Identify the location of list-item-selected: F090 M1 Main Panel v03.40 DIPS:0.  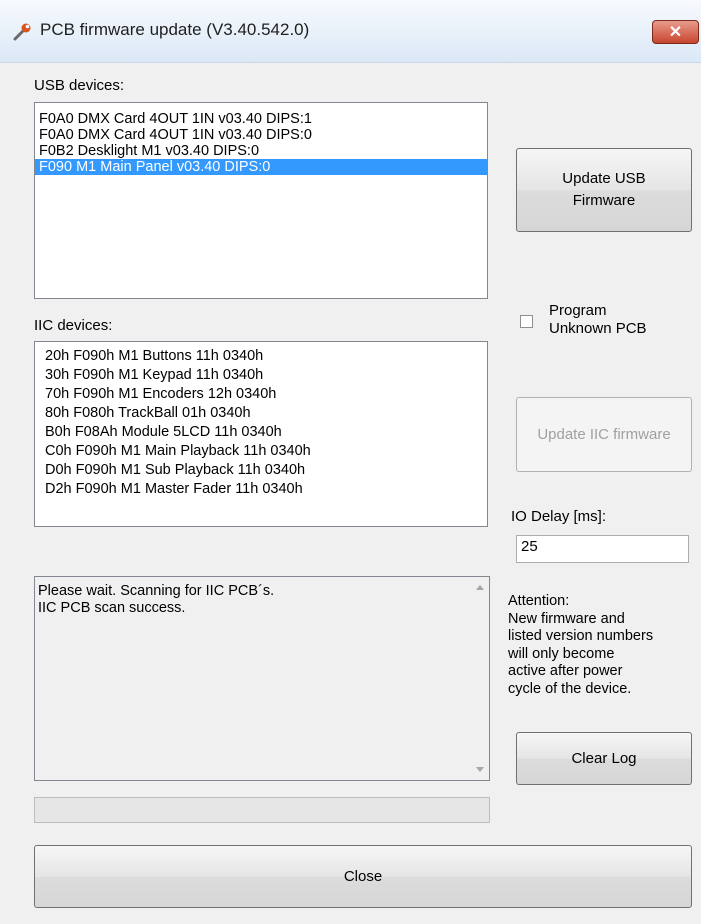
(261, 167).